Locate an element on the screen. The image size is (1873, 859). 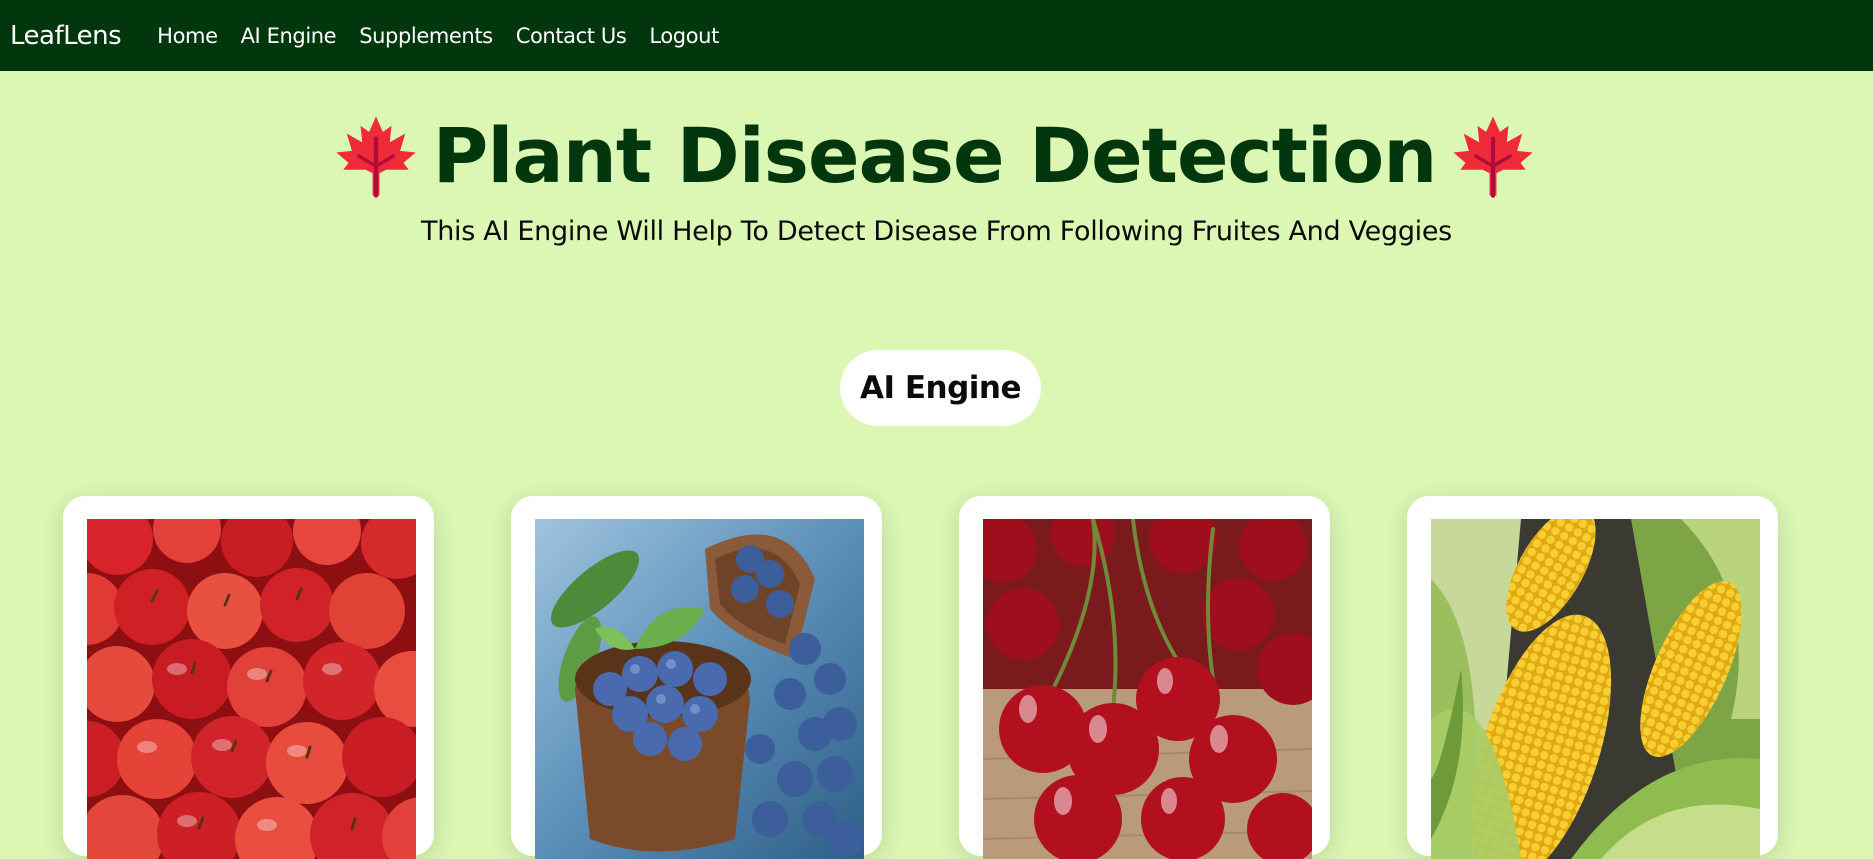
fruit-card-corn is located at coordinates (1592, 677).